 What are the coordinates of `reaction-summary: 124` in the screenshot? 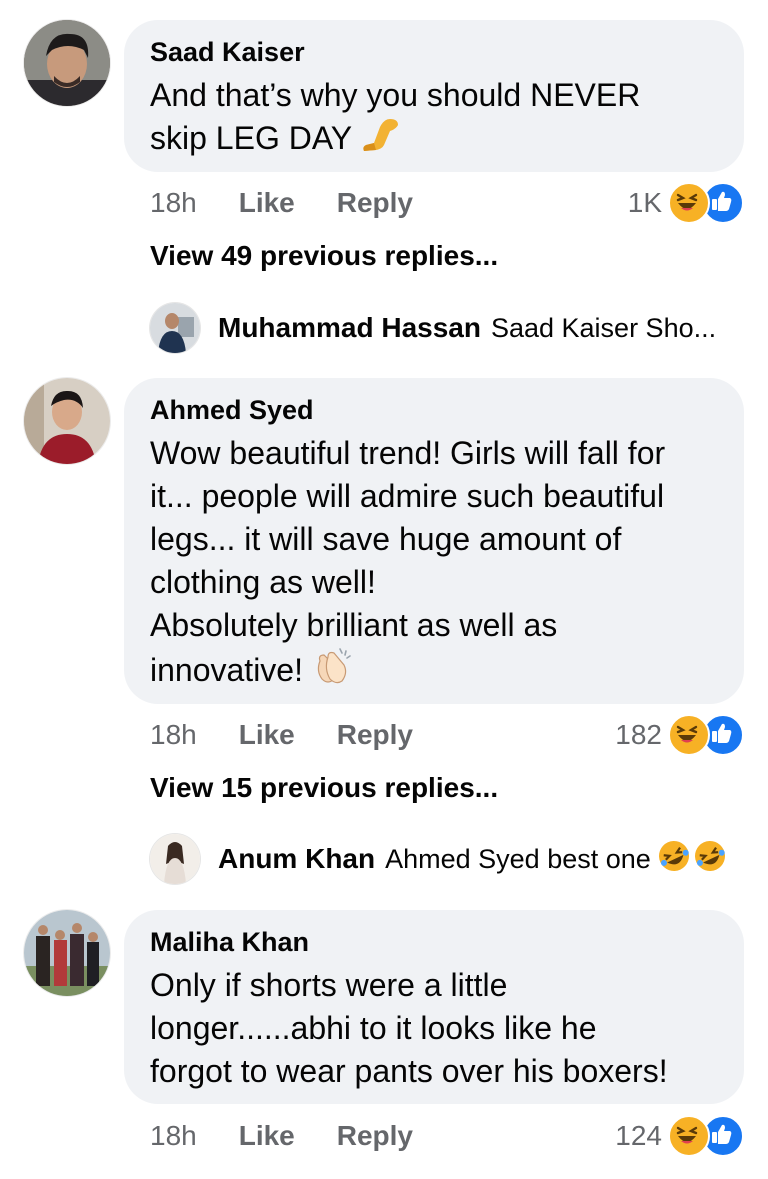 It's located at (679, 1136).